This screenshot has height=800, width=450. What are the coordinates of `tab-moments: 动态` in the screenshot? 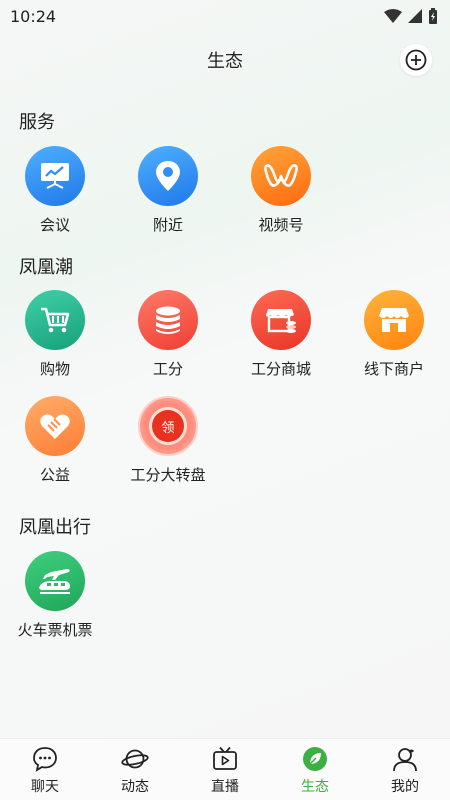 It's located at (135, 769).